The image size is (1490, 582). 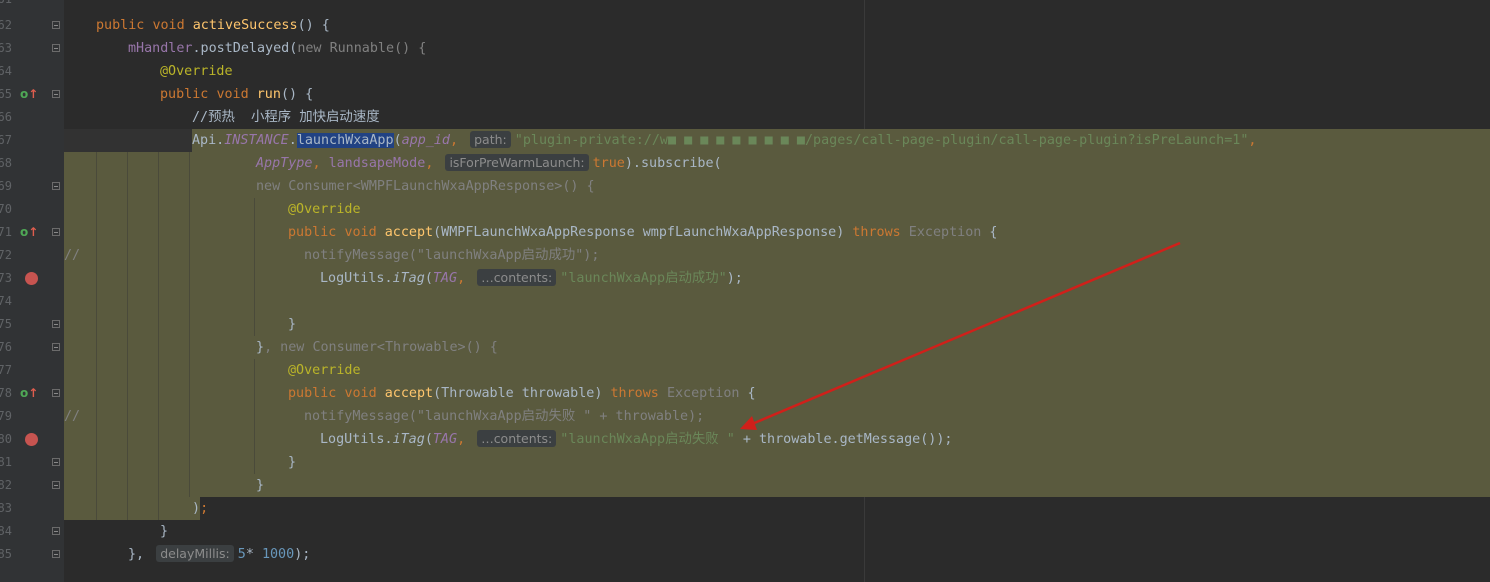 I want to click on annotation-arrow, so click(x=960, y=335).